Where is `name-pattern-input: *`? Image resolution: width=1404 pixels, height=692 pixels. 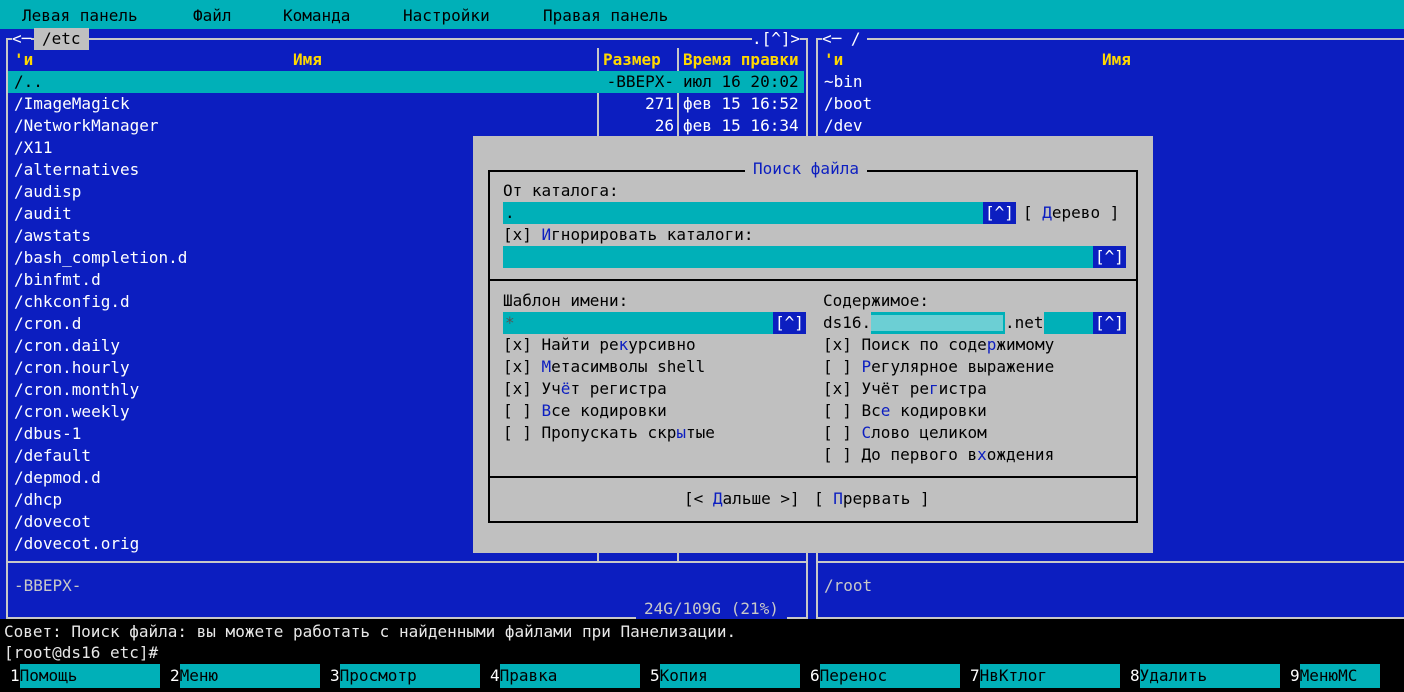
name-pattern-input: * is located at coordinates (638, 323).